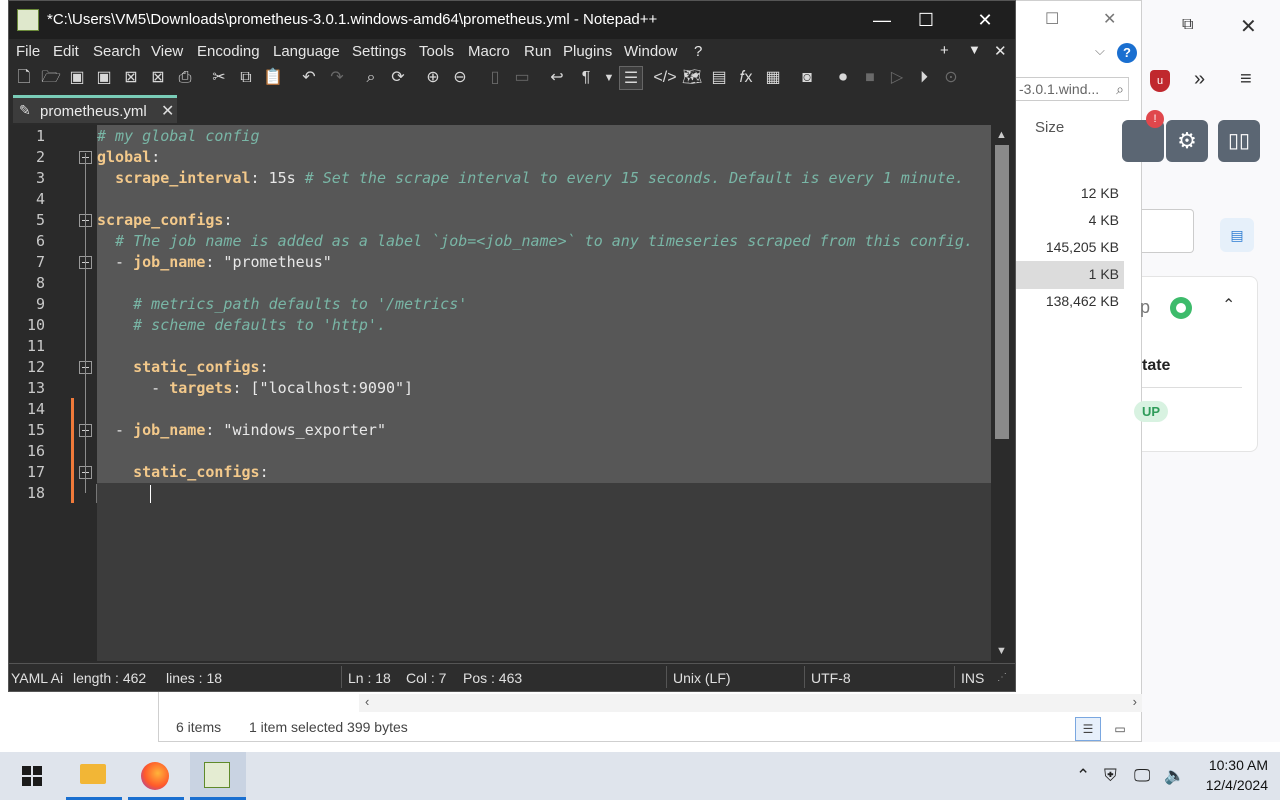 This screenshot has width=1280, height=800. I want to click on save-macro-icon: ⊙, so click(951, 78).